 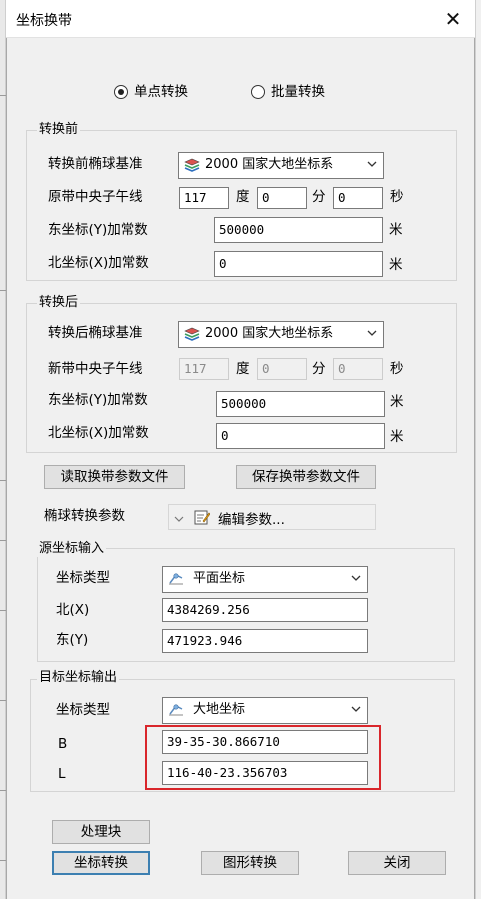 What do you see at coordinates (95, 369) in the screenshot?
I see `after-meridian-label: 新带中央子午线` at bounding box center [95, 369].